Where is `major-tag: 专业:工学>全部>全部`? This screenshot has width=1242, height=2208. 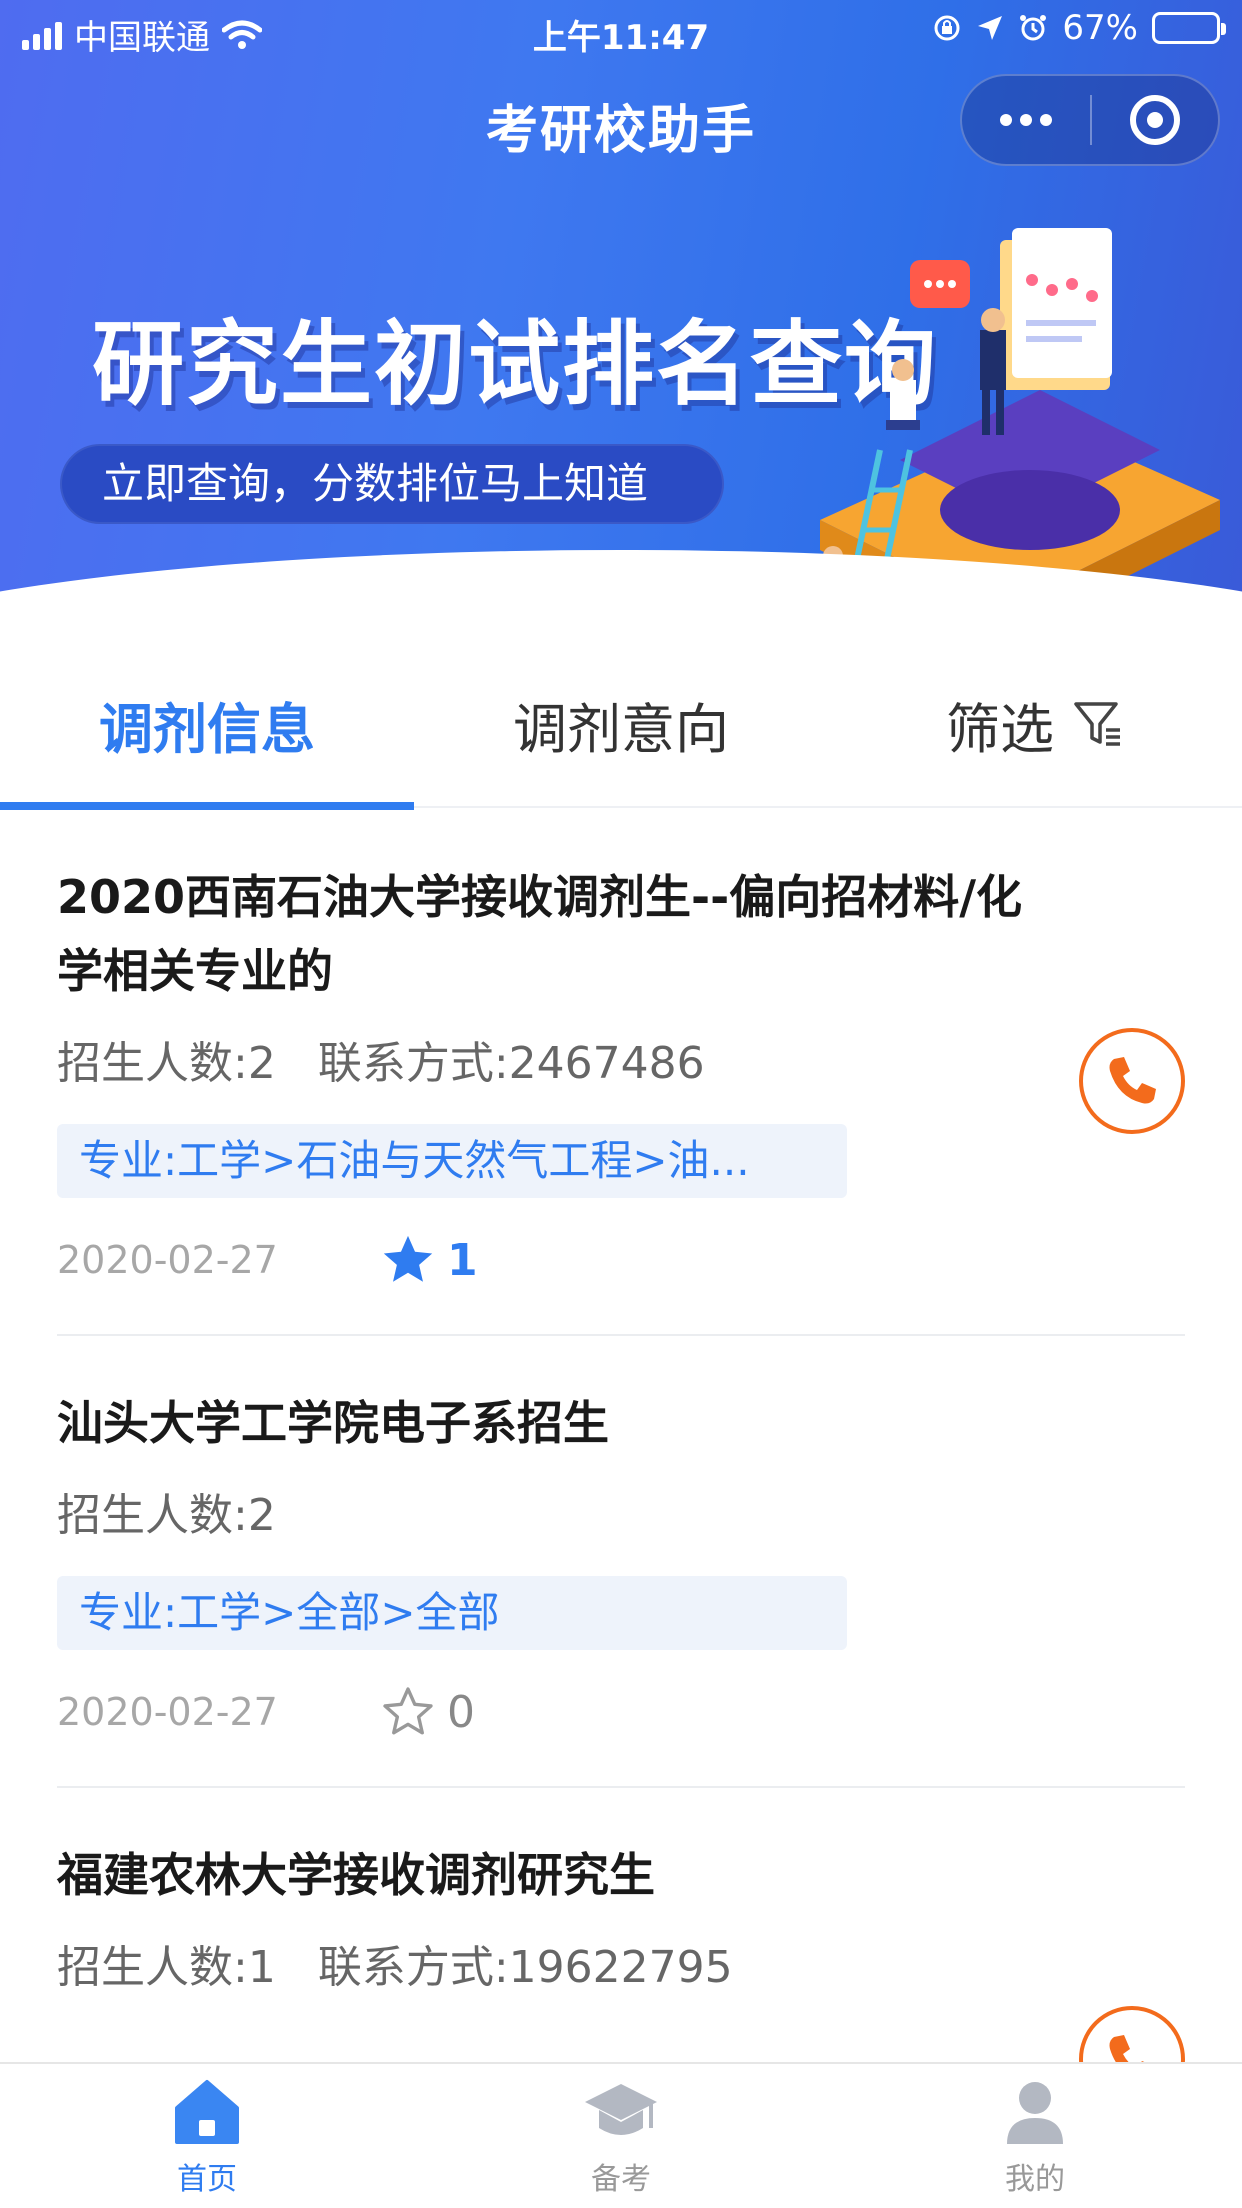
major-tag: 专业:工学>全部>全部 is located at coordinates (452, 1613).